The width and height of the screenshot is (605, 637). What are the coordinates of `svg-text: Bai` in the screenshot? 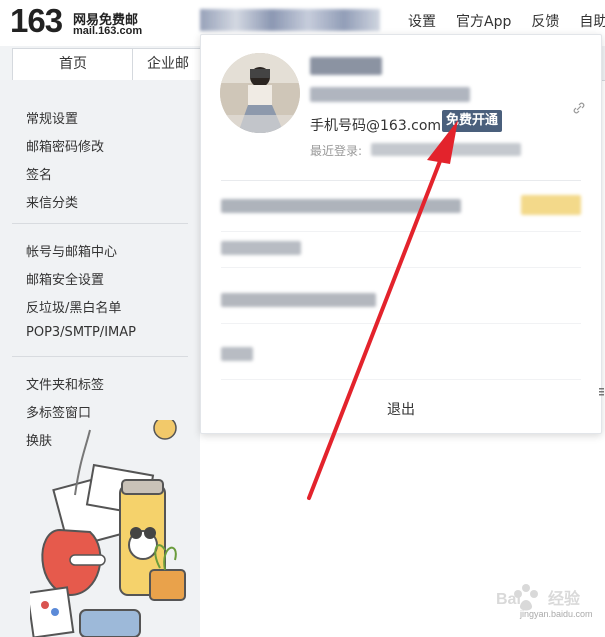 It's located at (508, 599).